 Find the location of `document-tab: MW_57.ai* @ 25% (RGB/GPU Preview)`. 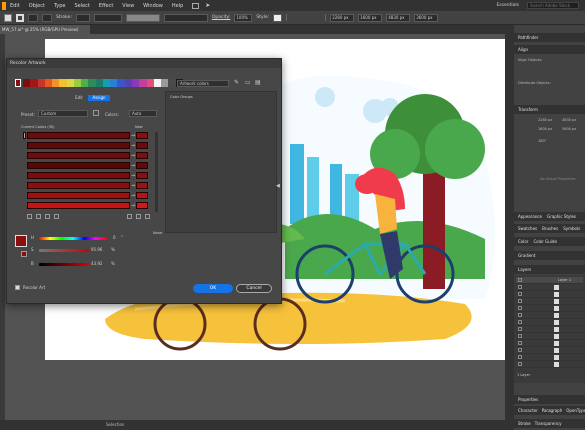

document-tab: MW_57.ai* @ 25% (RGB/GPU Preview) is located at coordinates (45, 29).